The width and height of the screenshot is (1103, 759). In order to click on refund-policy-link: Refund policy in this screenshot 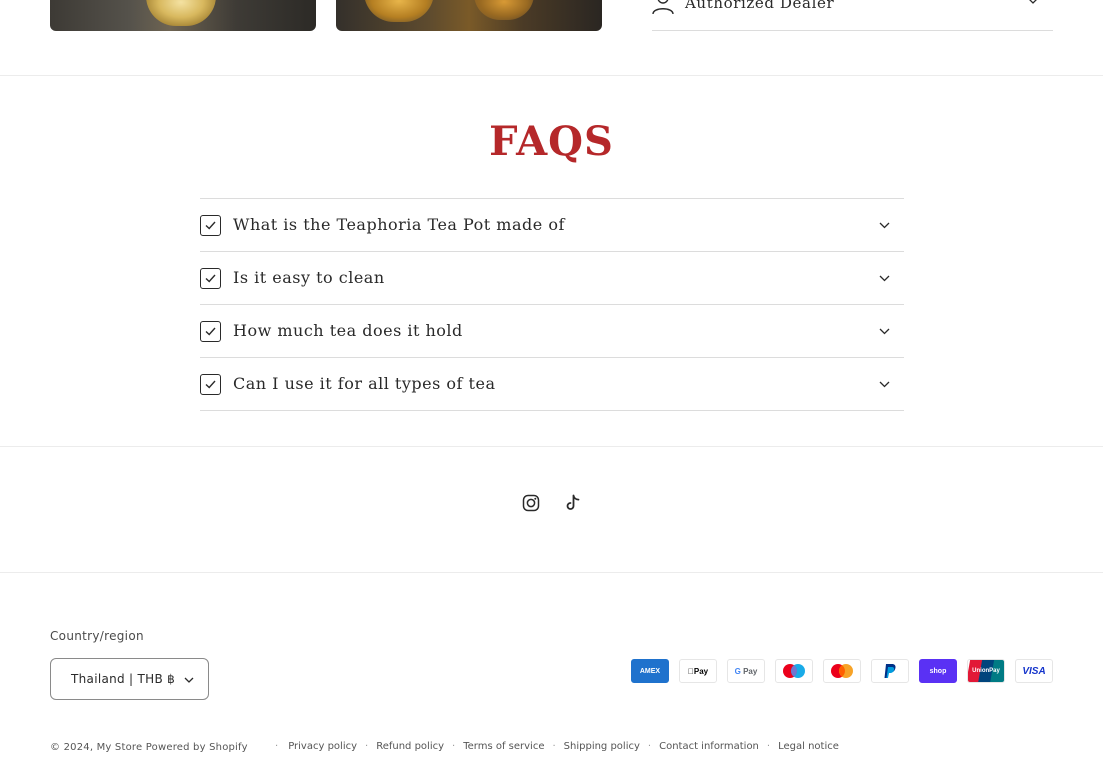, I will do `click(410, 746)`.